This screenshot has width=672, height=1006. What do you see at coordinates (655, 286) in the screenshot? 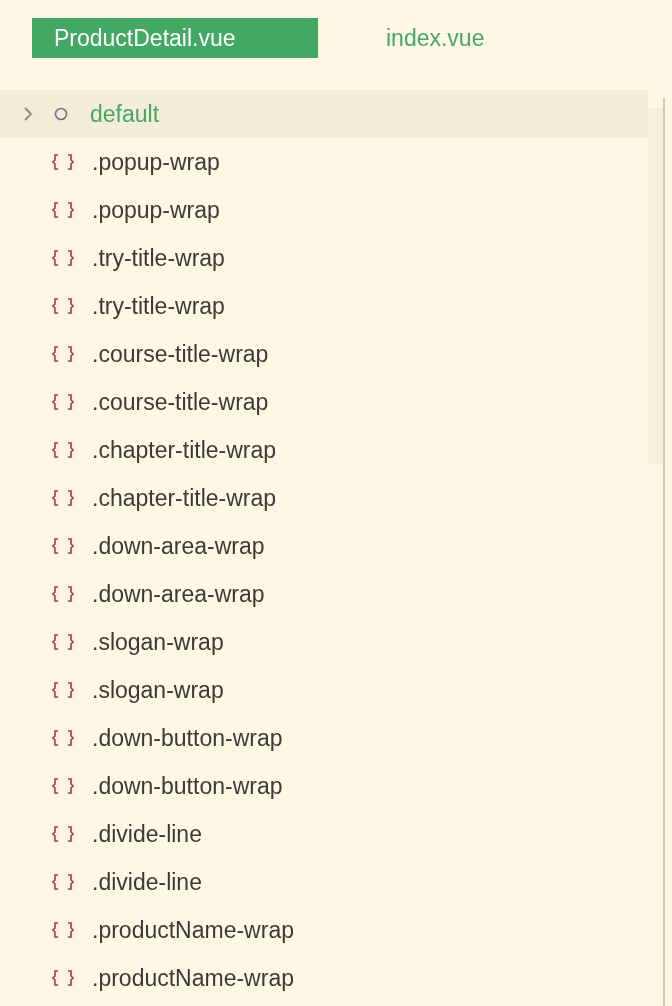
I see `scrollbar-thumb` at bounding box center [655, 286].